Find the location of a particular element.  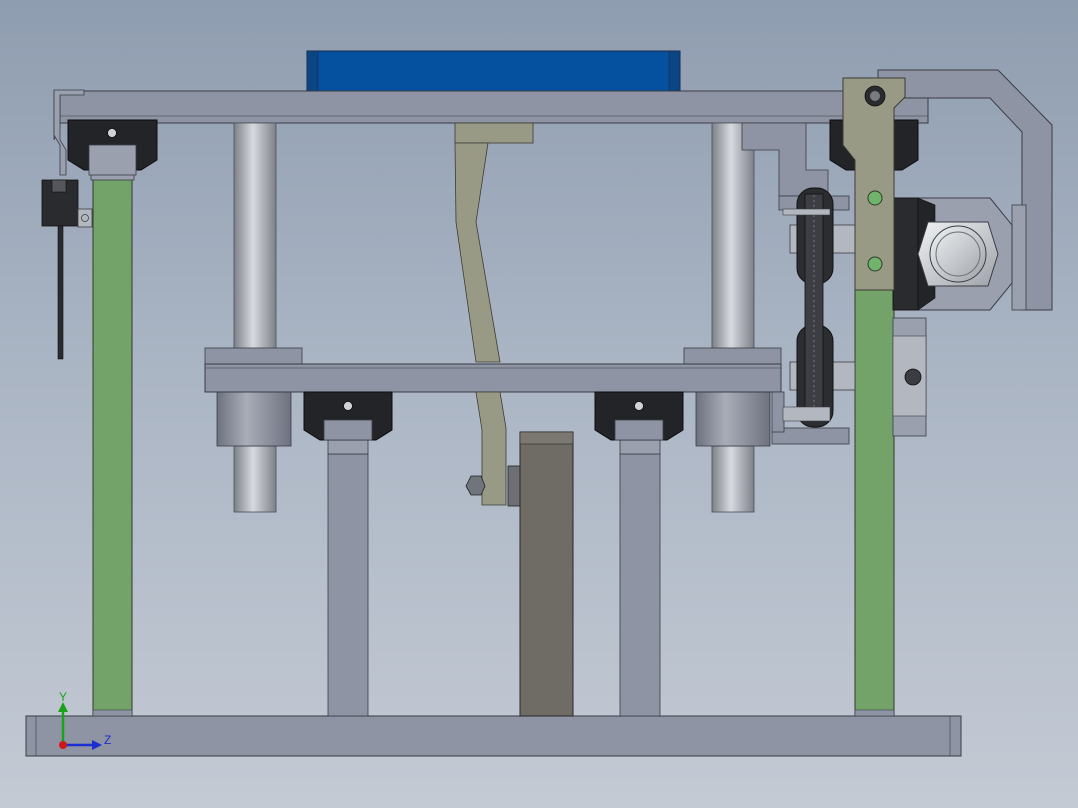

cylinder-housing is located at coordinates (952, 254).